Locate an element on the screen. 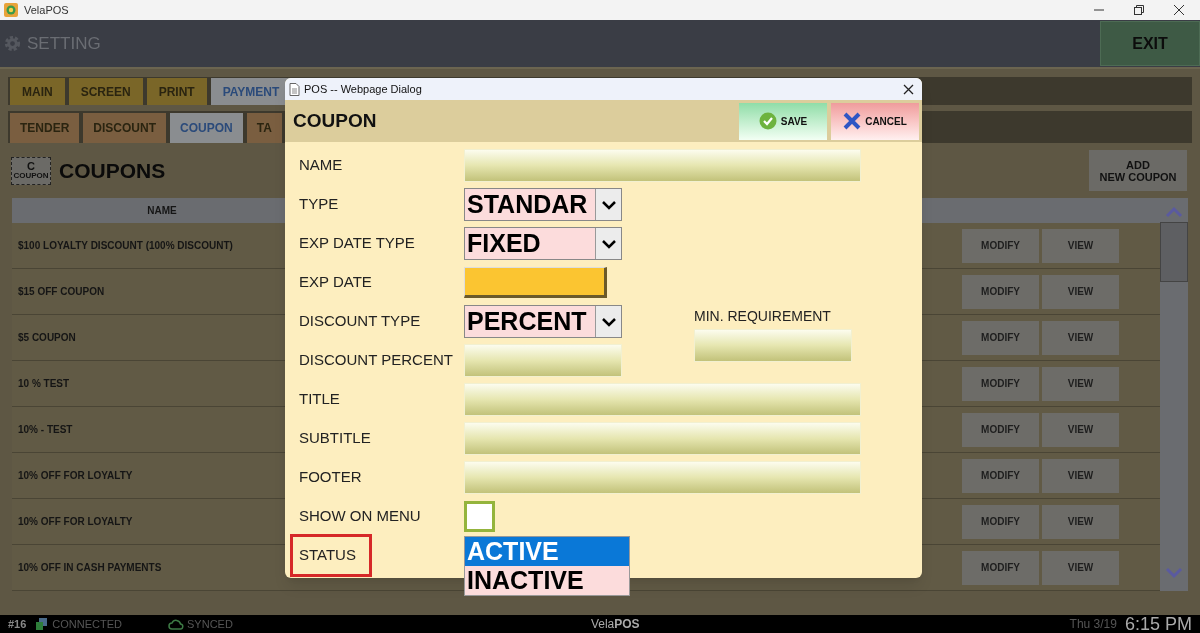  table-cell-text: $5 COUPON is located at coordinates (46, 338).